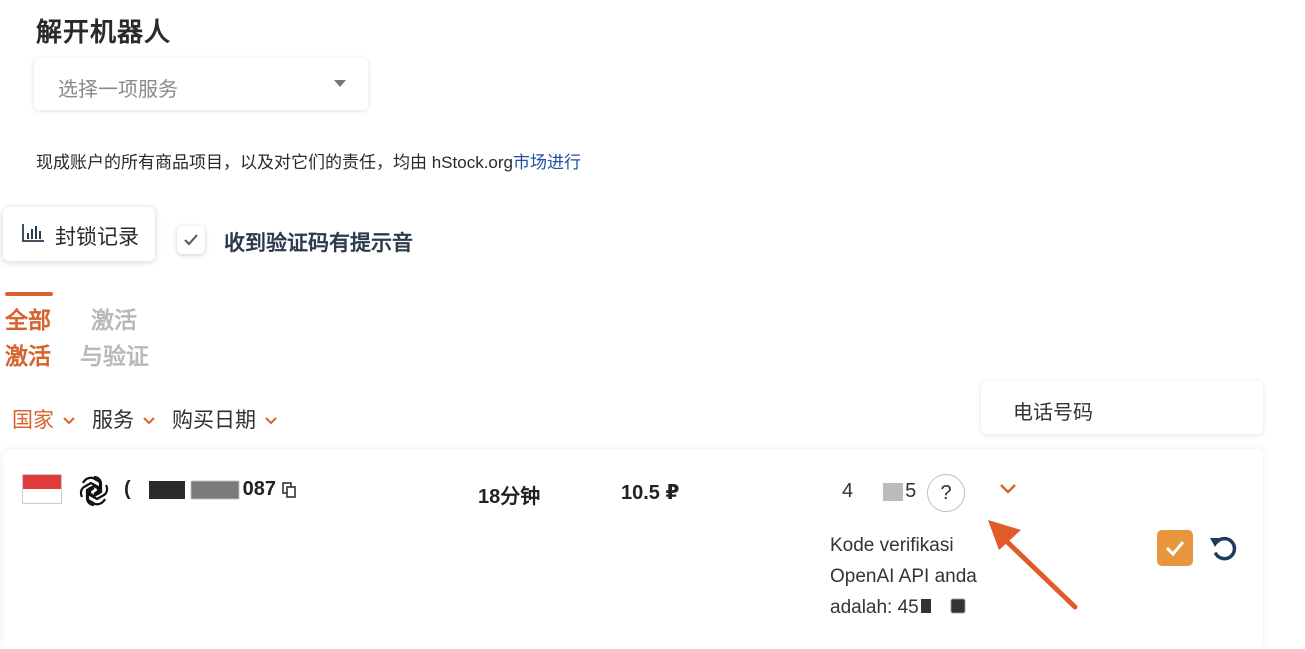 Image resolution: width=1305 pixels, height=649 pixels. What do you see at coordinates (113, 420) in the screenshot?
I see `filter-service-label: 服务` at bounding box center [113, 420].